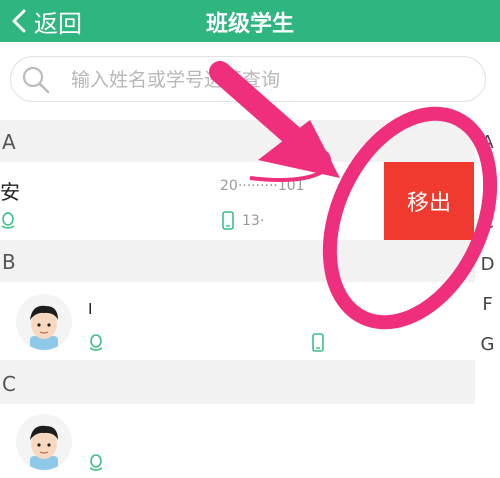 This screenshot has width=500, height=478. I want to click on search-icon, so click(36, 80).